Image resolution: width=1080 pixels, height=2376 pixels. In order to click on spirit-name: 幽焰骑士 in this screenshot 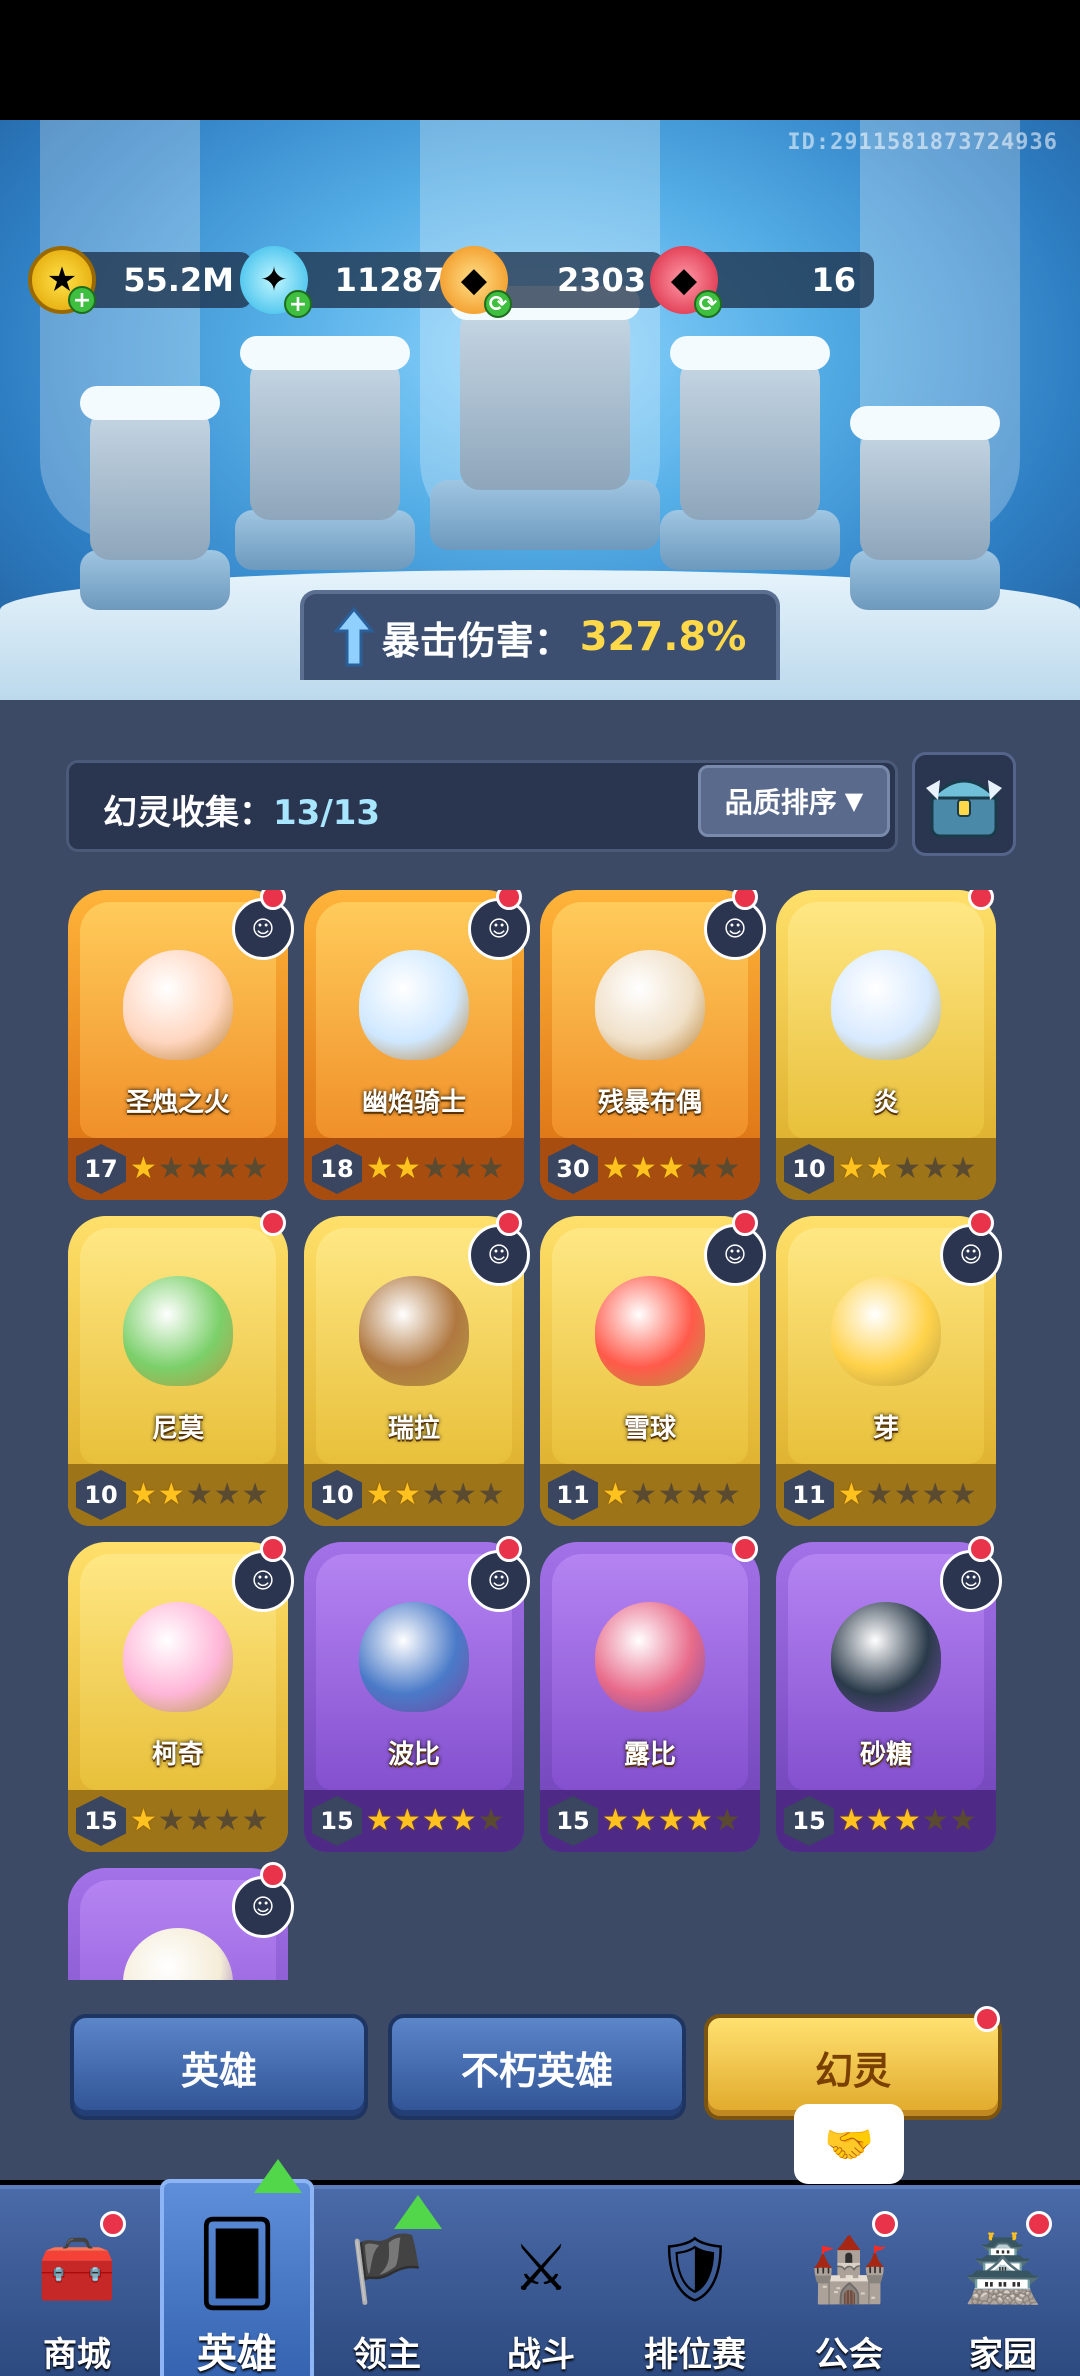, I will do `click(413, 1103)`.